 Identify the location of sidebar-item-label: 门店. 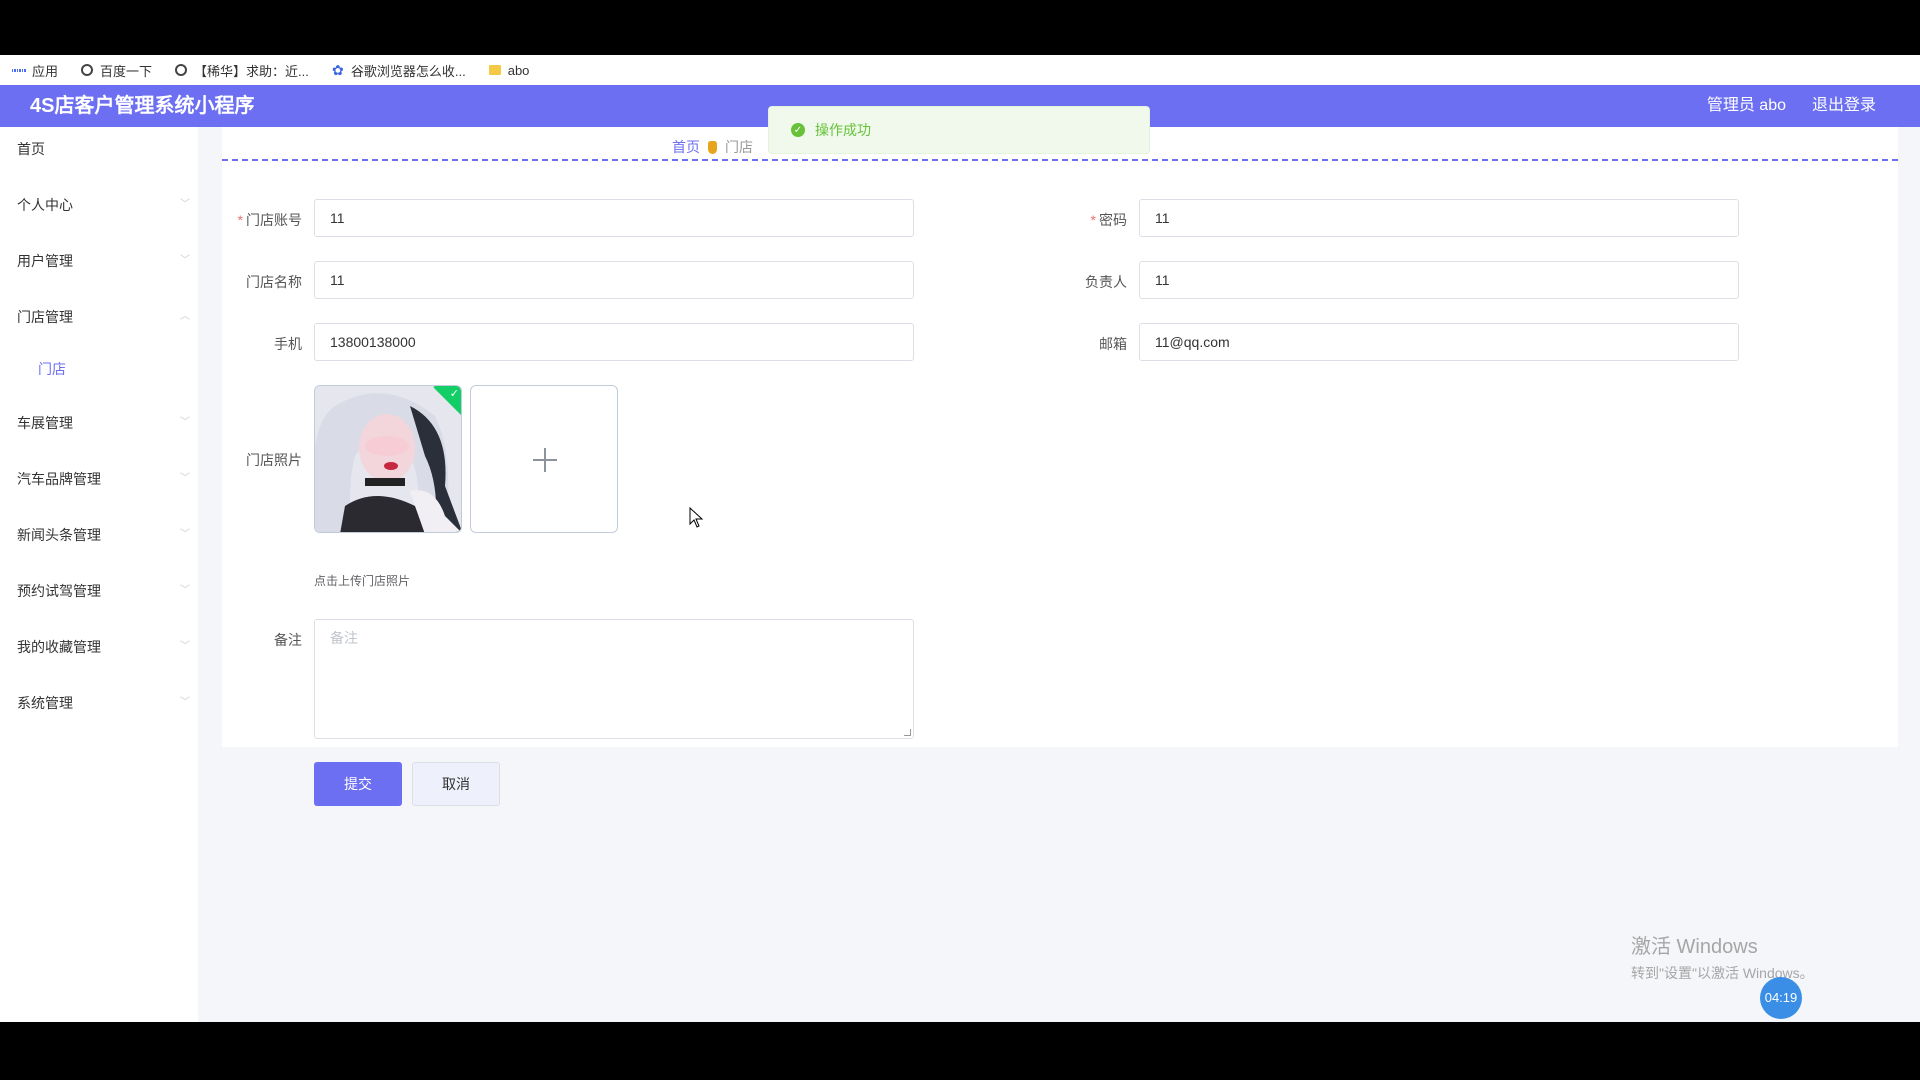
(52, 369).